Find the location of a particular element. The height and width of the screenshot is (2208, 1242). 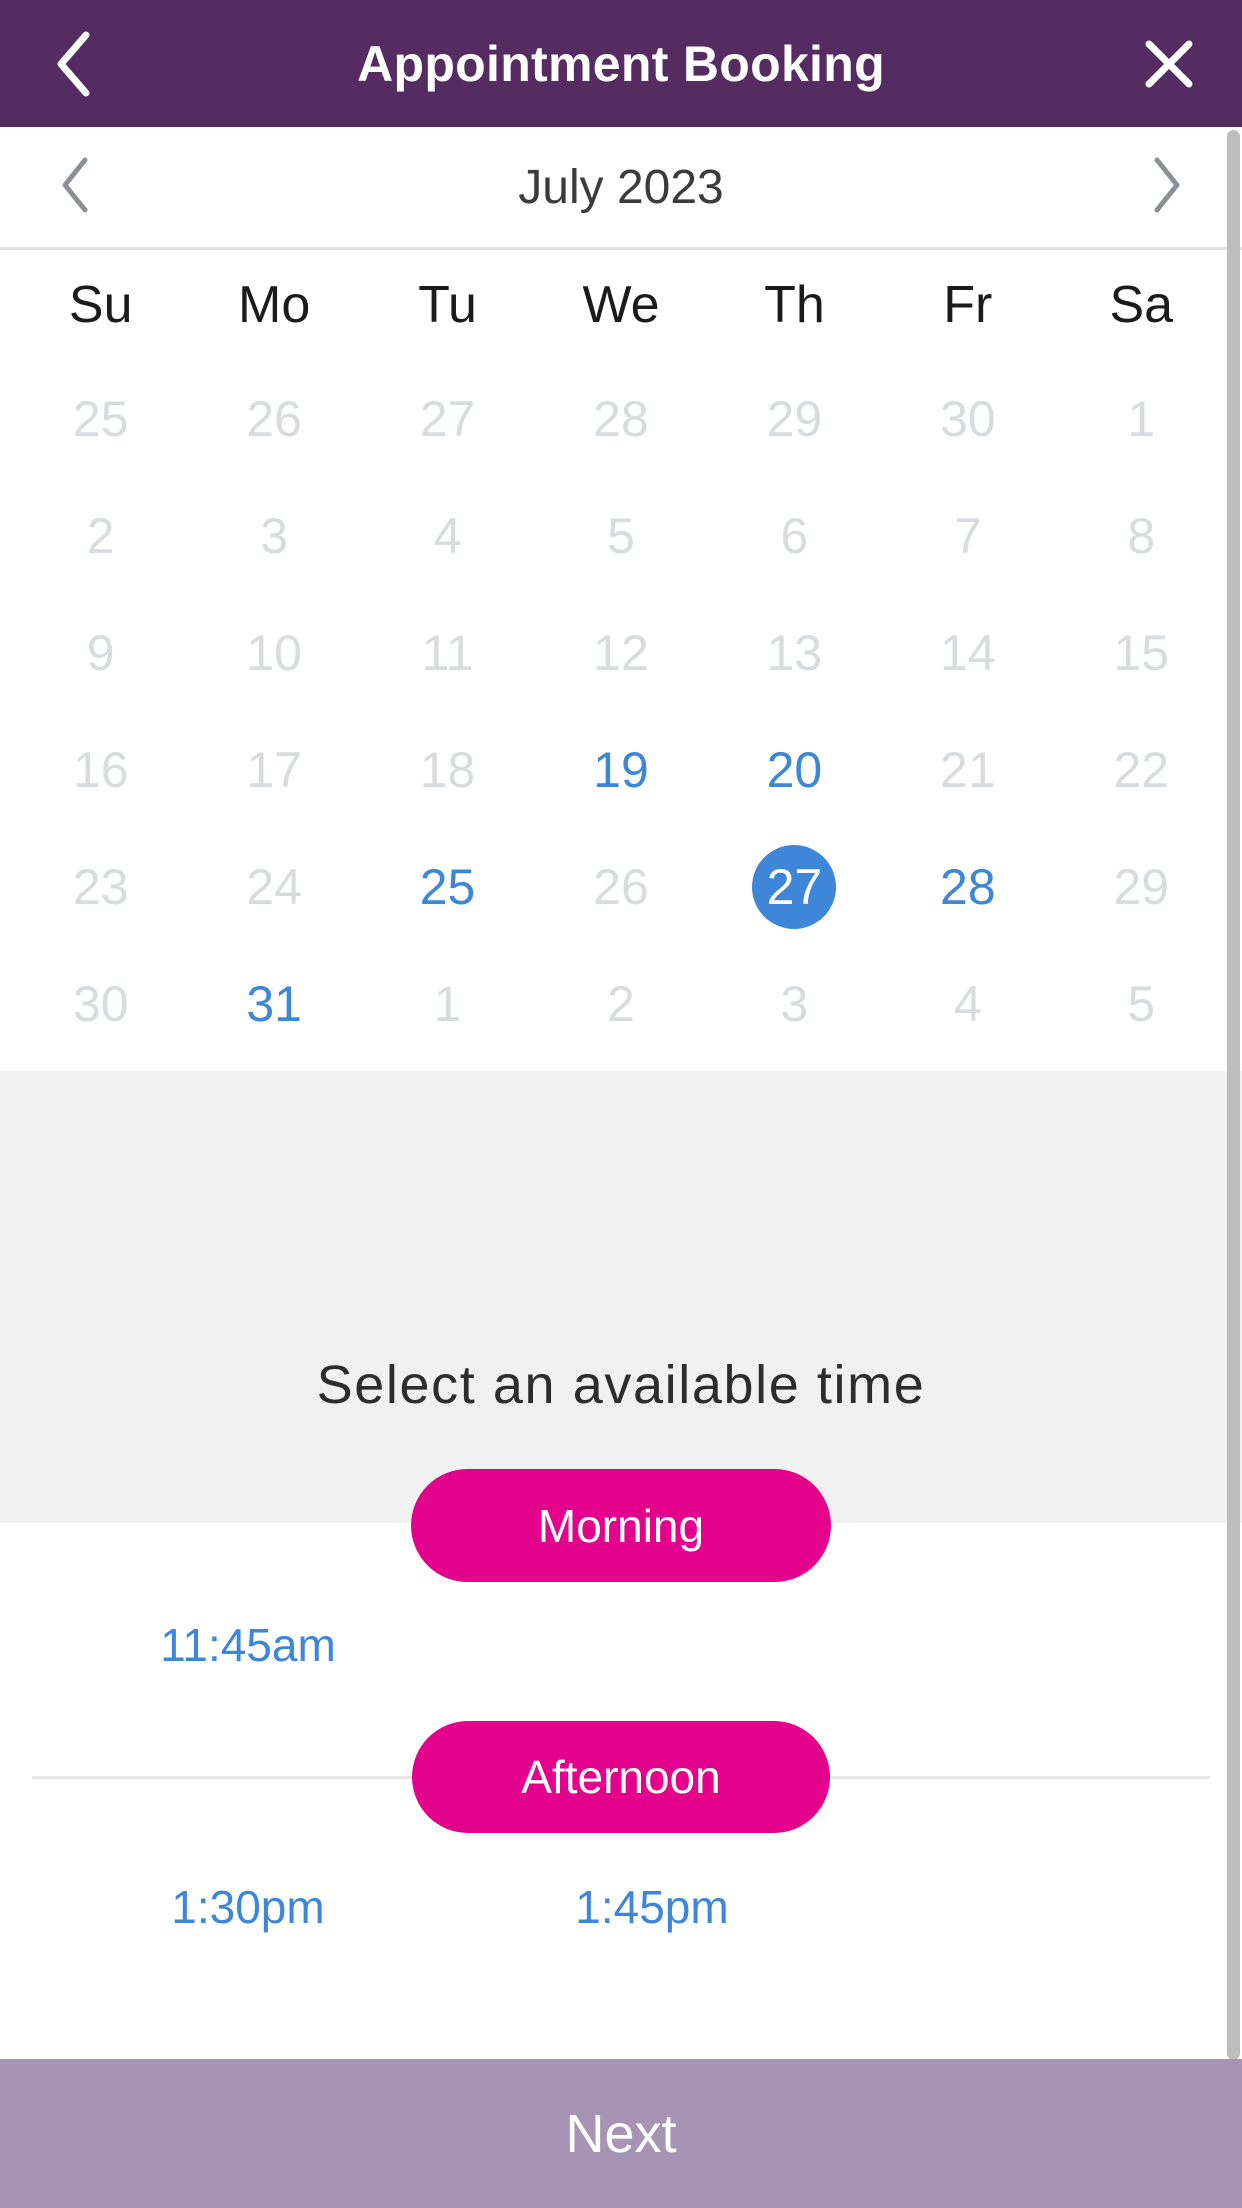

calendar-day: 8 is located at coordinates (1141, 535).